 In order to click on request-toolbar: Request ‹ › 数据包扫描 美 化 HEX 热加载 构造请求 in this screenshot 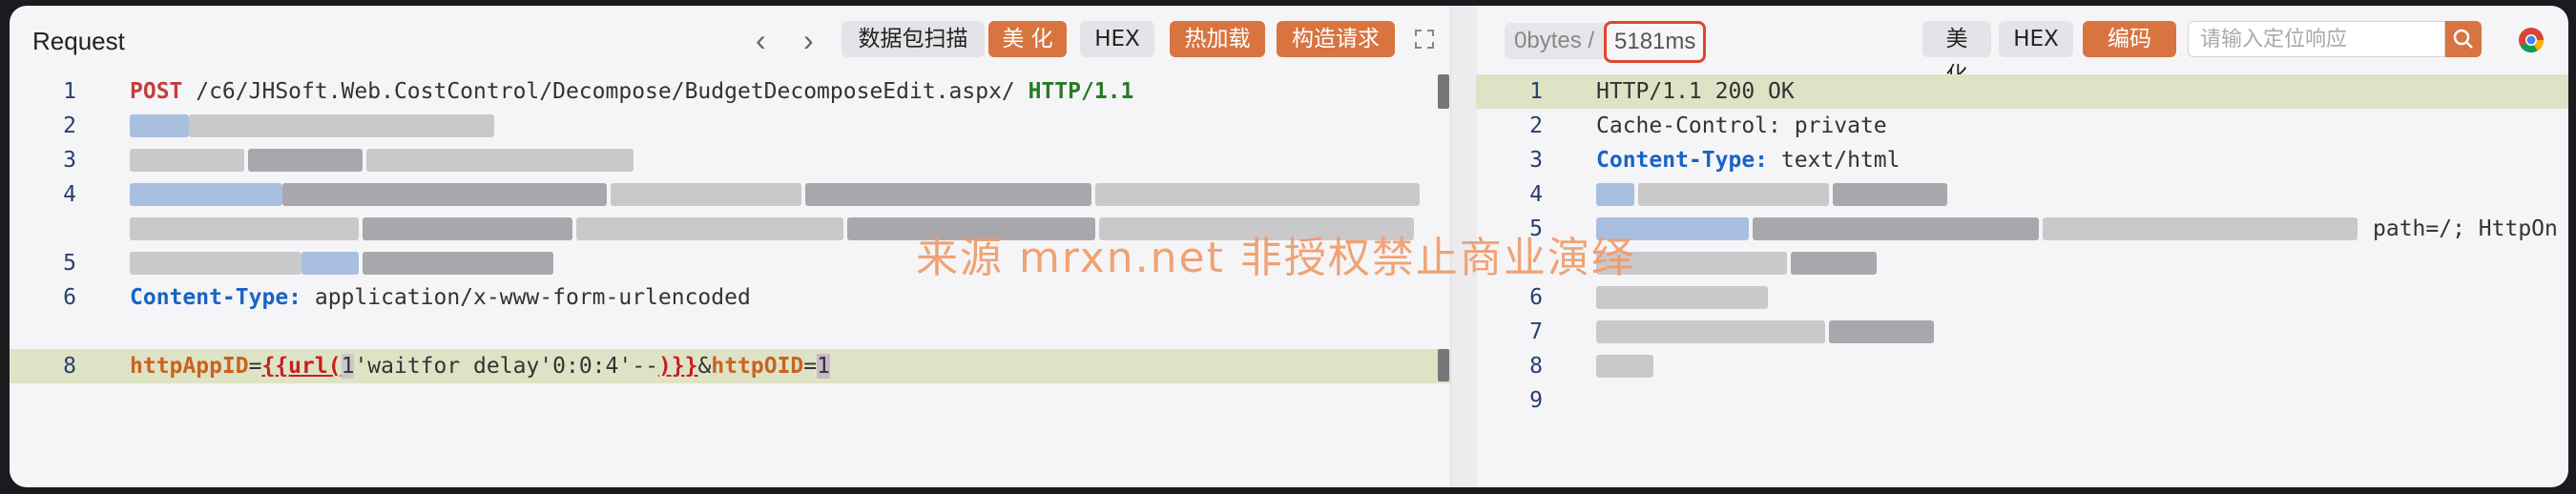, I will do `click(743, 40)`.